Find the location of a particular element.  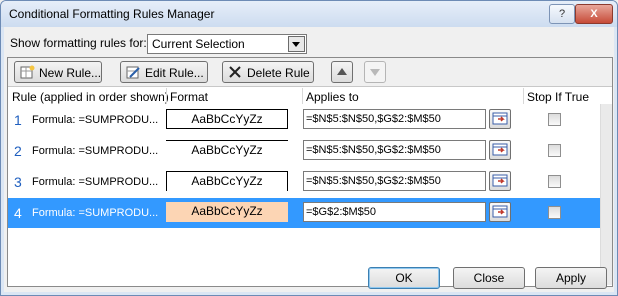

show-rules-dropdown: Current Selection is located at coordinates (227, 44).